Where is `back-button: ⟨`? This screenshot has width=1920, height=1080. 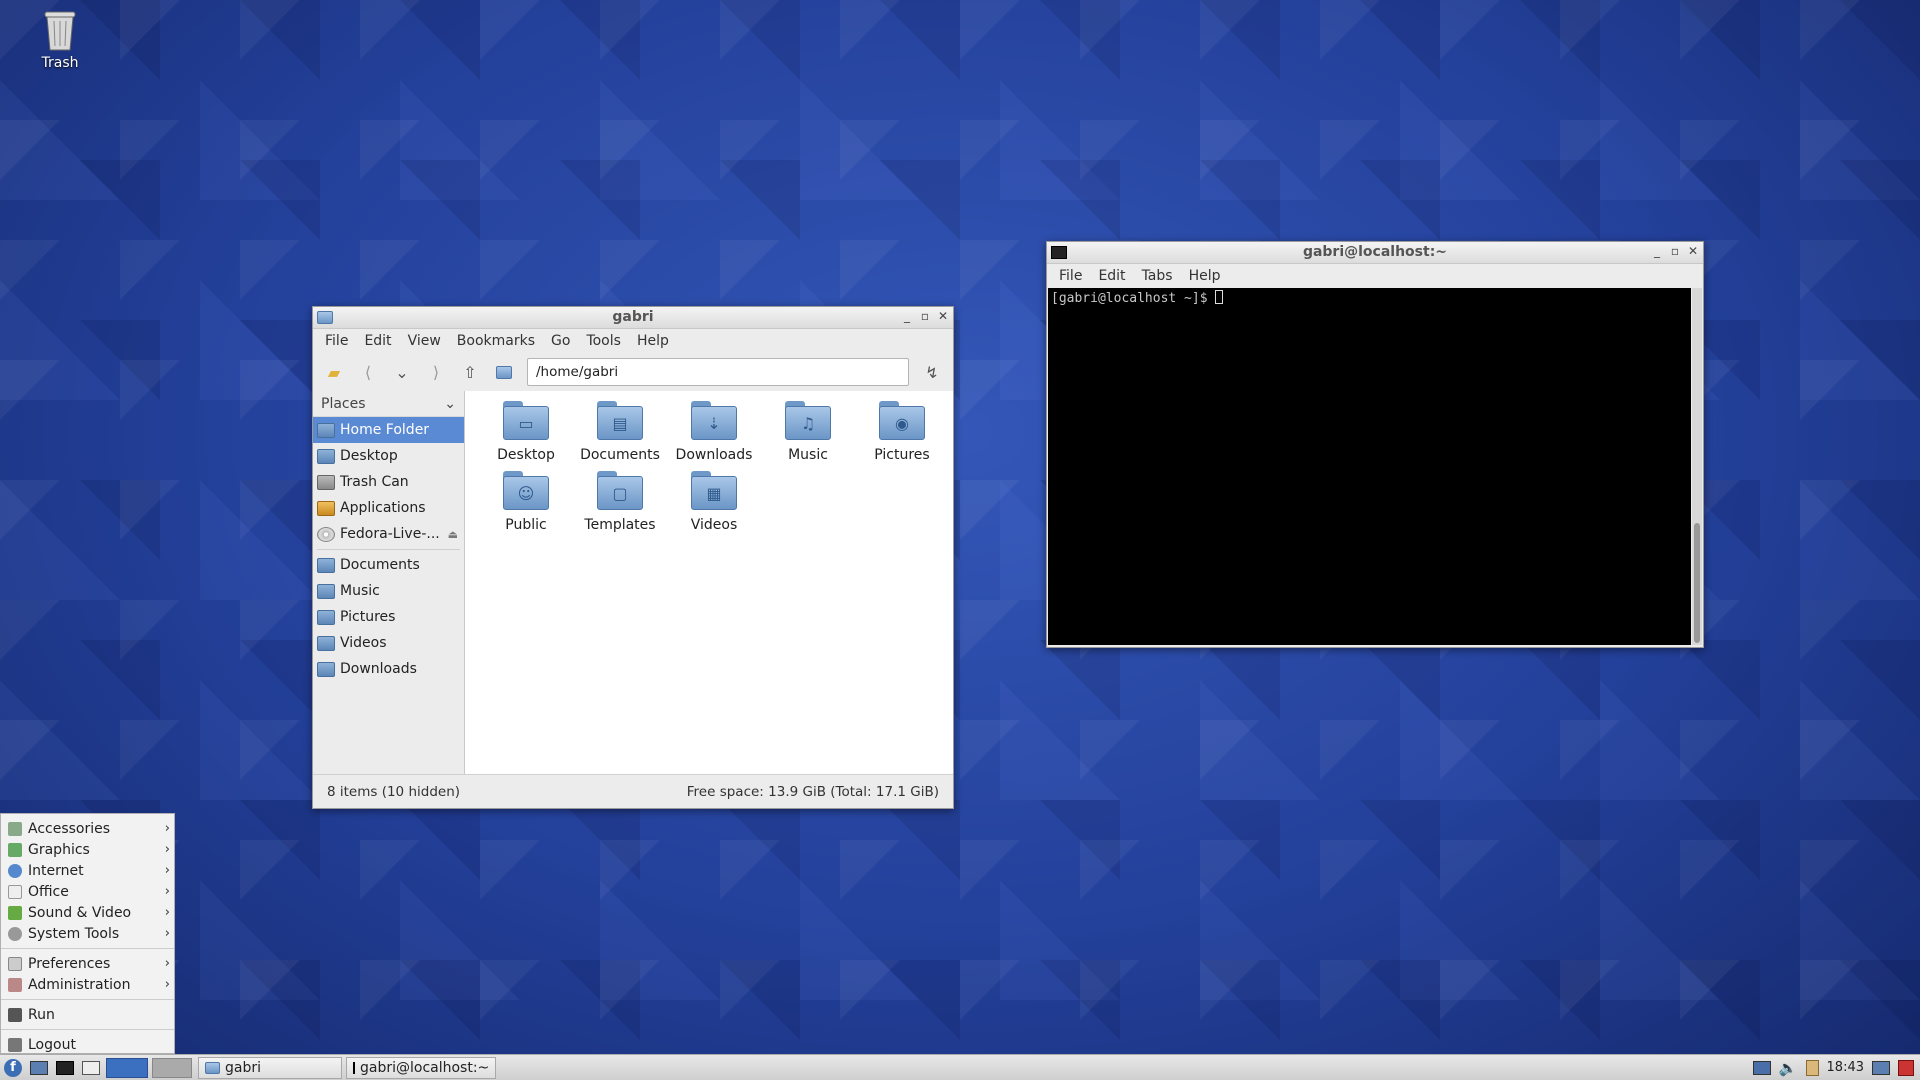 back-button: ⟨ is located at coordinates (368, 372).